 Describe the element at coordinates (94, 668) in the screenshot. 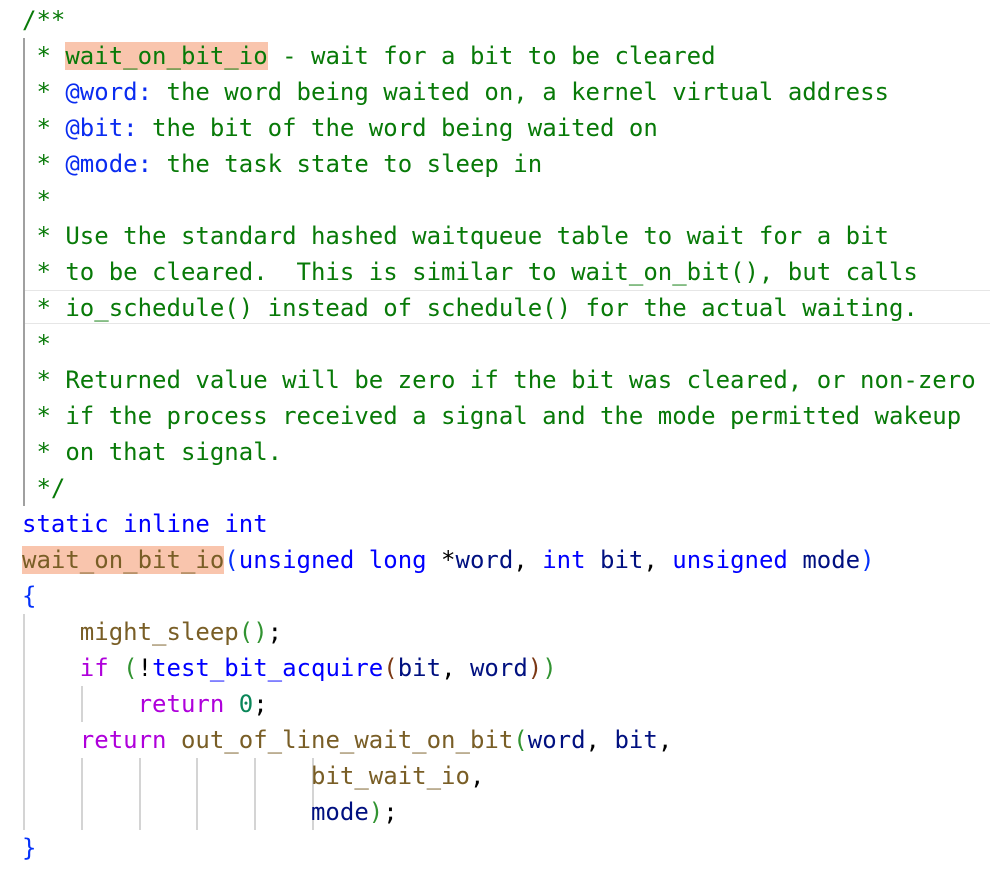

I see `code-token: if` at that location.